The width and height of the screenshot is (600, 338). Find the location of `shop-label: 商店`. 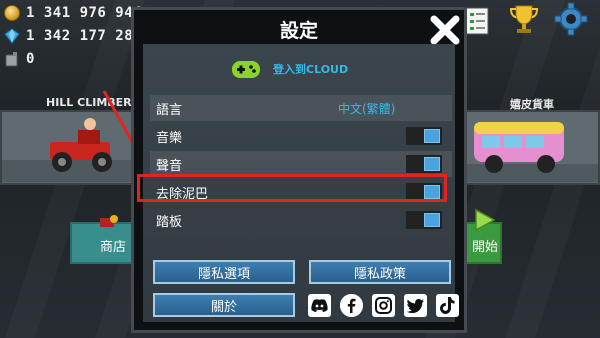

shop-label: 商店 is located at coordinates (113, 247).